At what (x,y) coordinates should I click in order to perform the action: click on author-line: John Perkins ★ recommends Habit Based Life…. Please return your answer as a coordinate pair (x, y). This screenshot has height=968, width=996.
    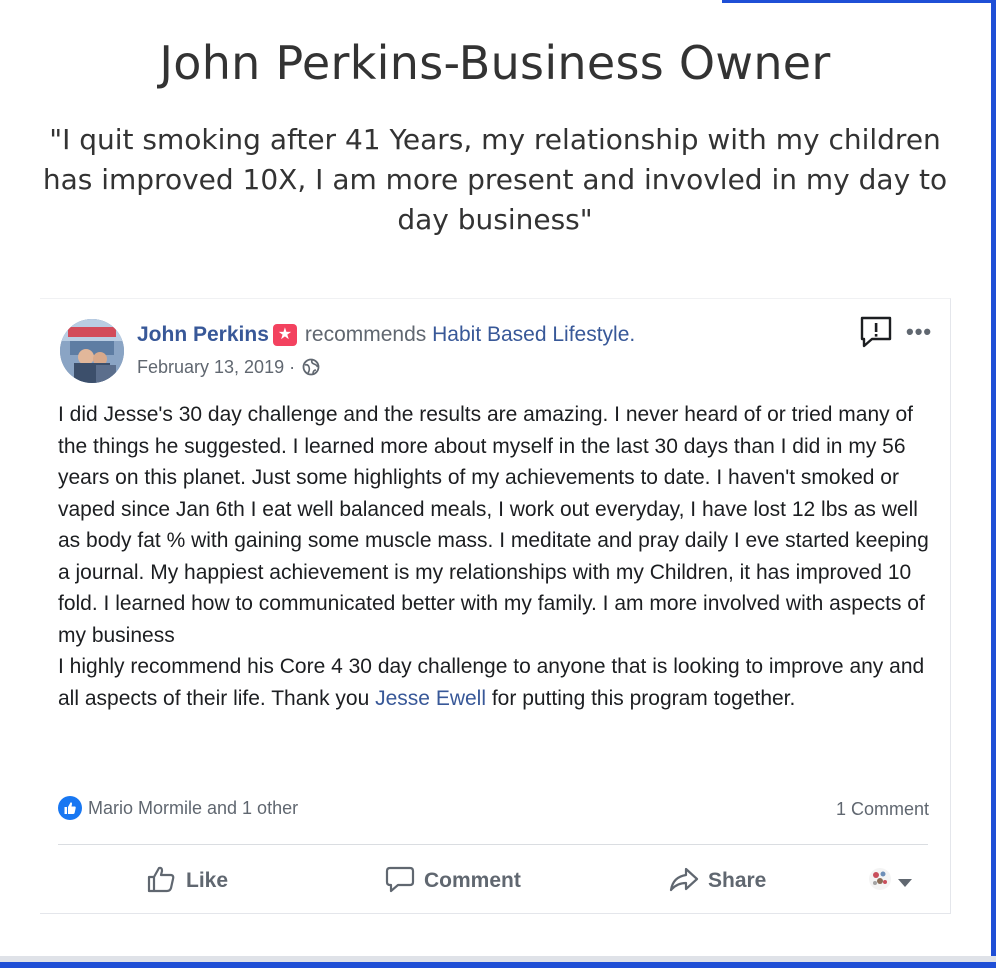
    Looking at the image, I should click on (386, 335).